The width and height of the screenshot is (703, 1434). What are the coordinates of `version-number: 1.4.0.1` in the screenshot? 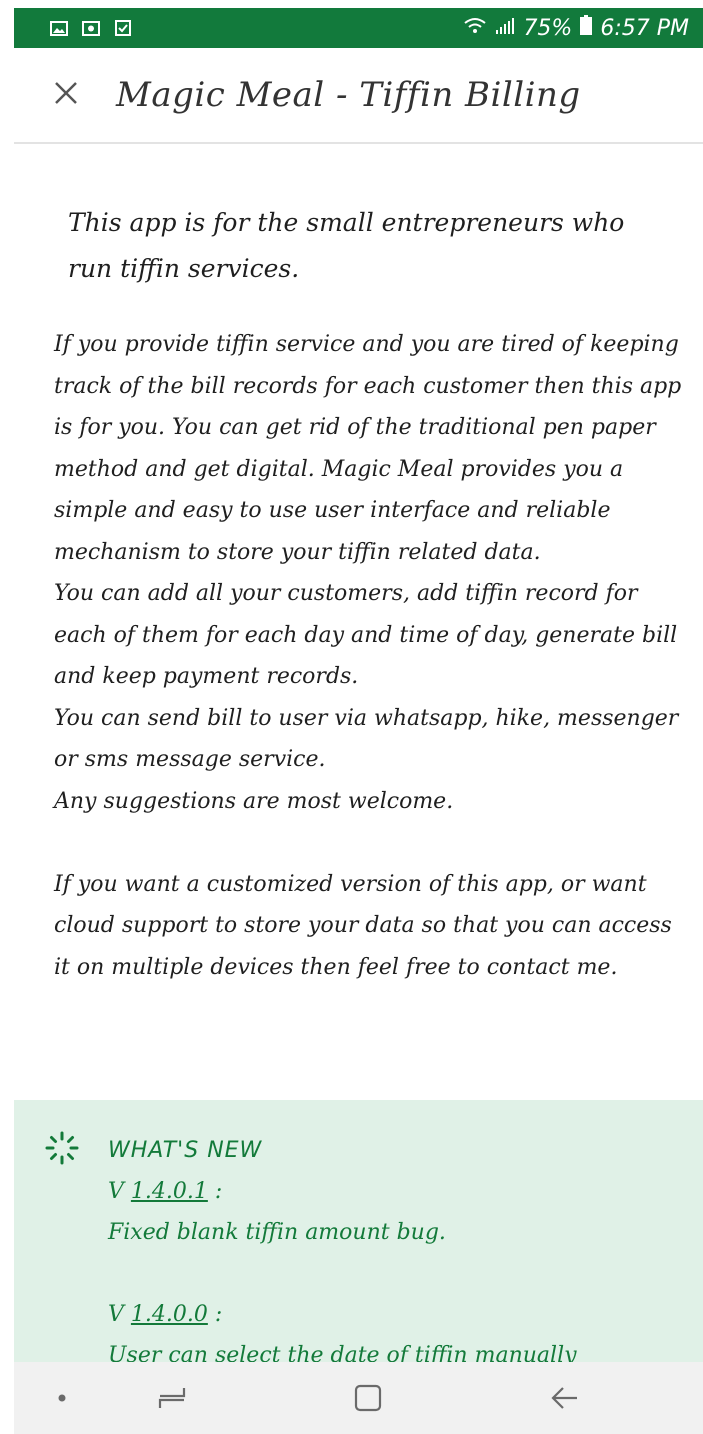 It's located at (169, 1191).